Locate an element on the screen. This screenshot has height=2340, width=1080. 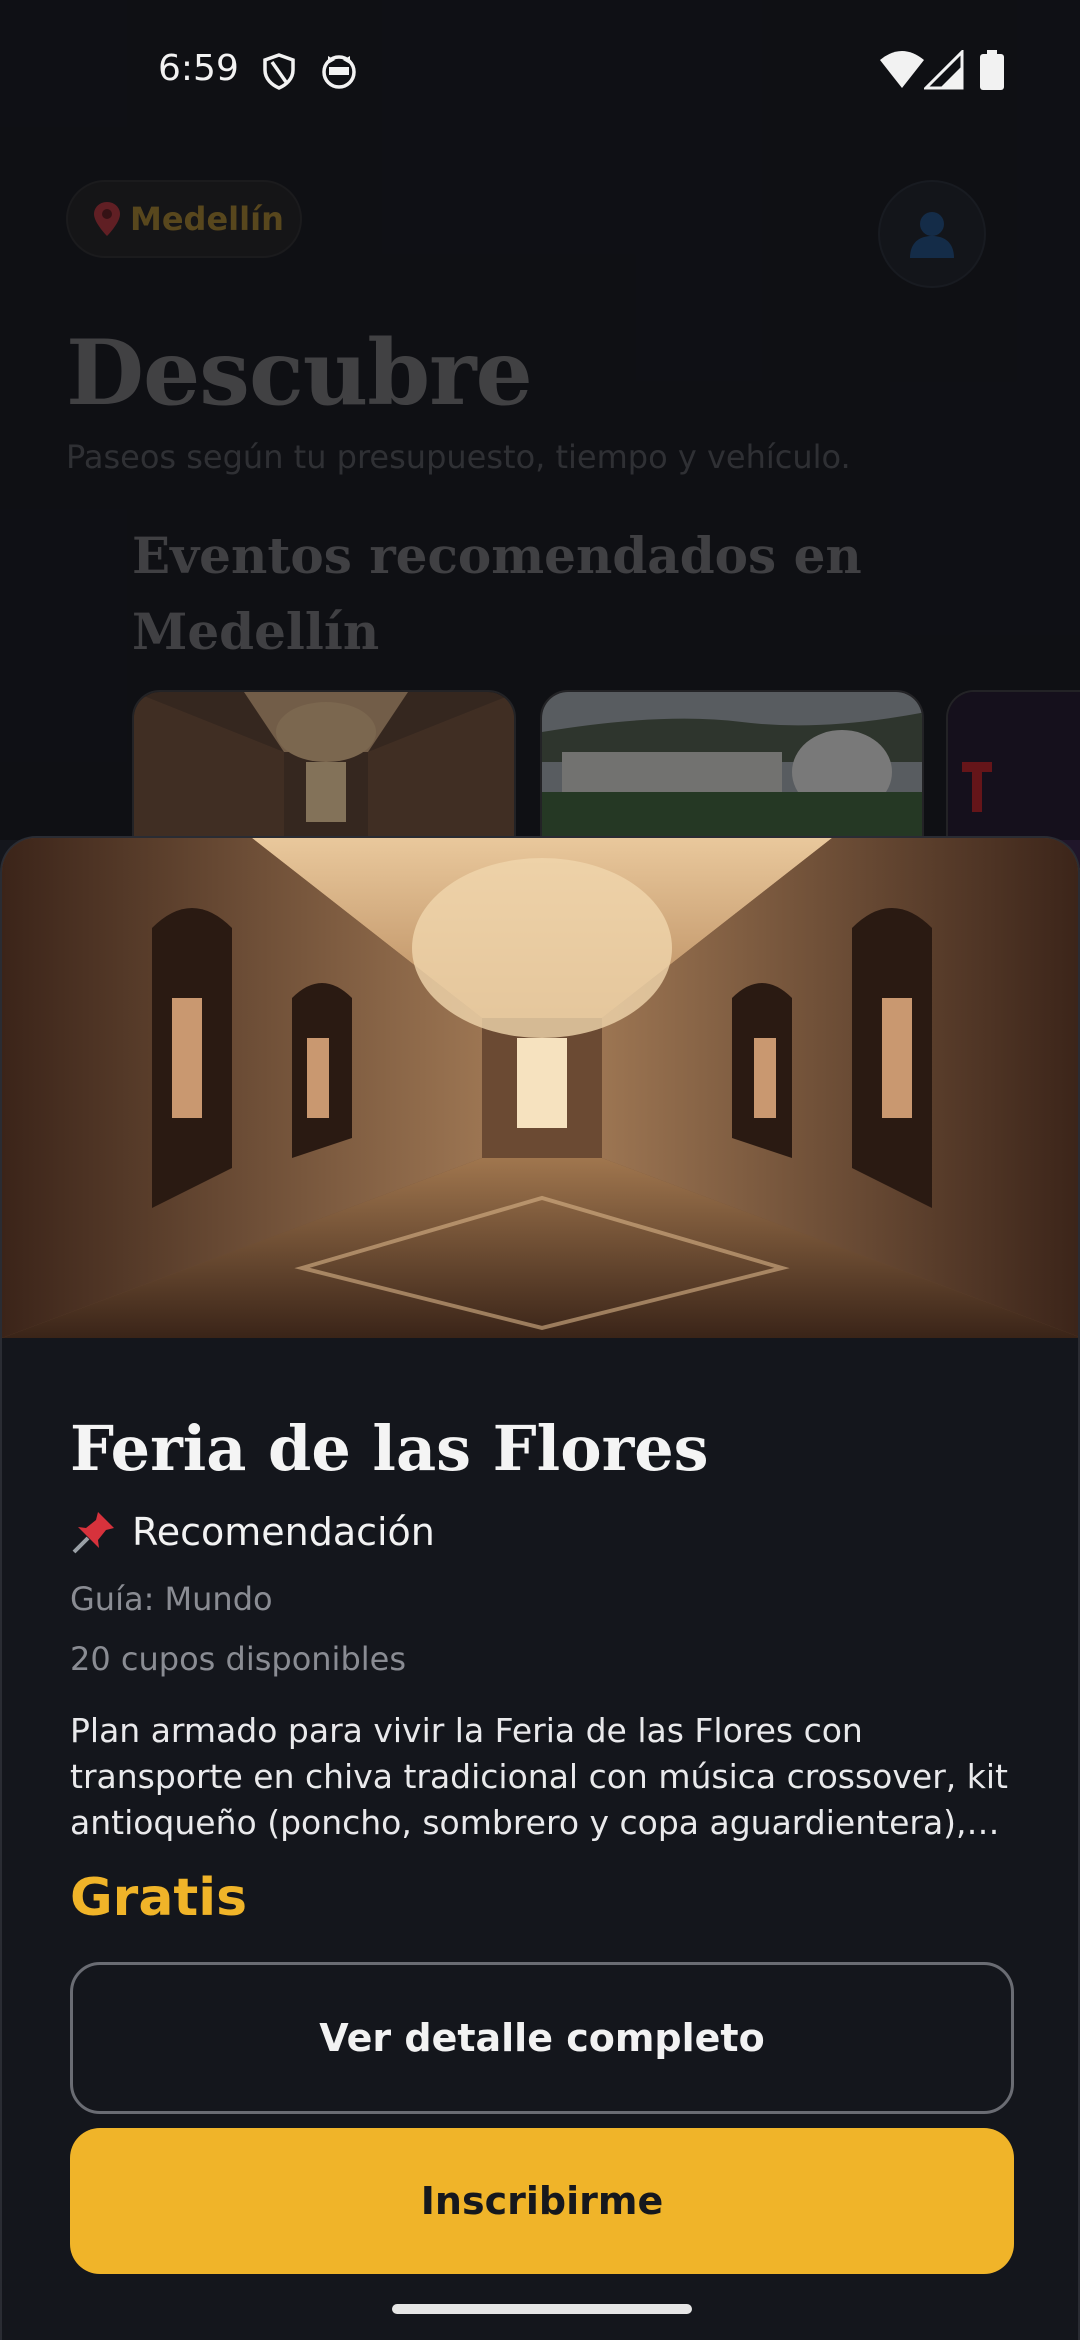
status-bar: 6:59 is located at coordinates (540, 70).